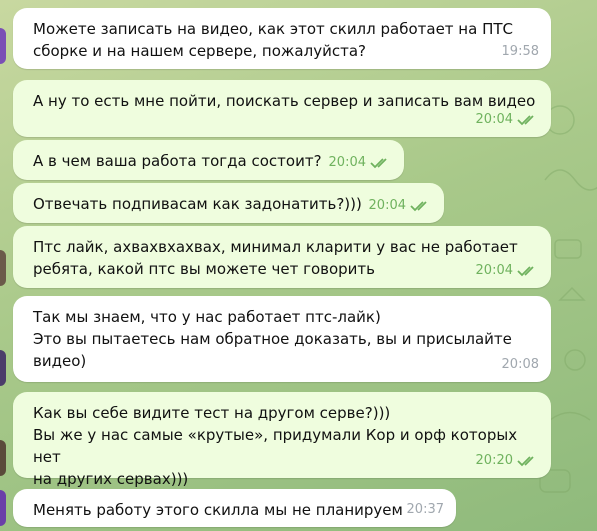  I want to click on message-meta: 20:37, so click(425, 510).